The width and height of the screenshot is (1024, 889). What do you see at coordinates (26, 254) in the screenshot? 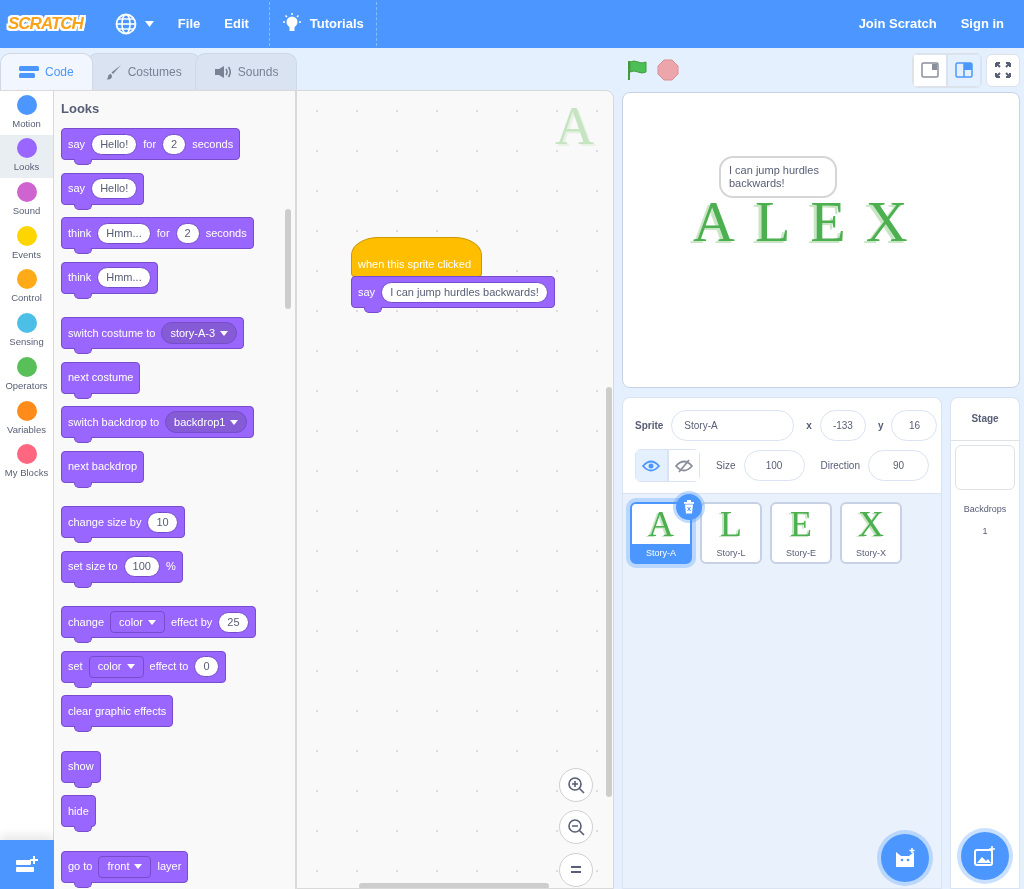
I see `category-label: Events` at bounding box center [26, 254].